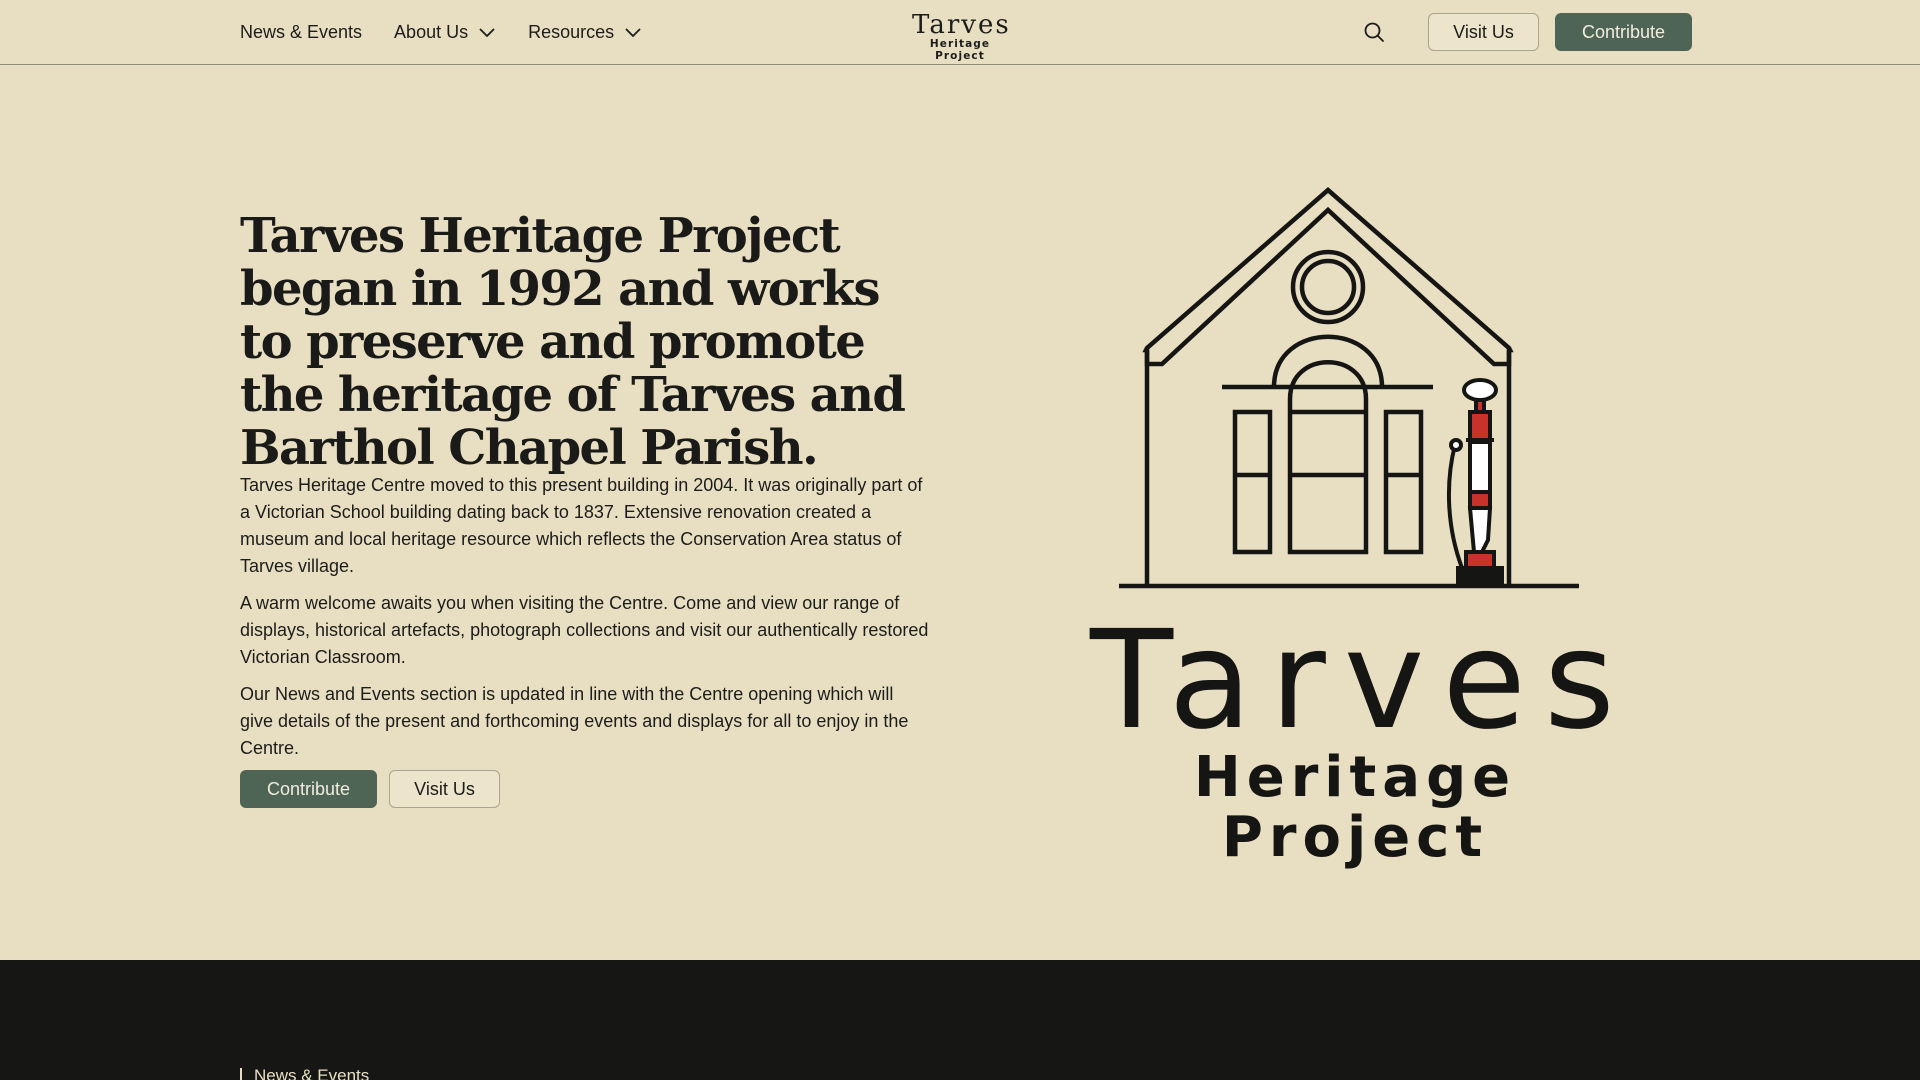 This screenshot has height=1080, width=1920. I want to click on hero-contribute-button: Contribute, so click(308, 789).